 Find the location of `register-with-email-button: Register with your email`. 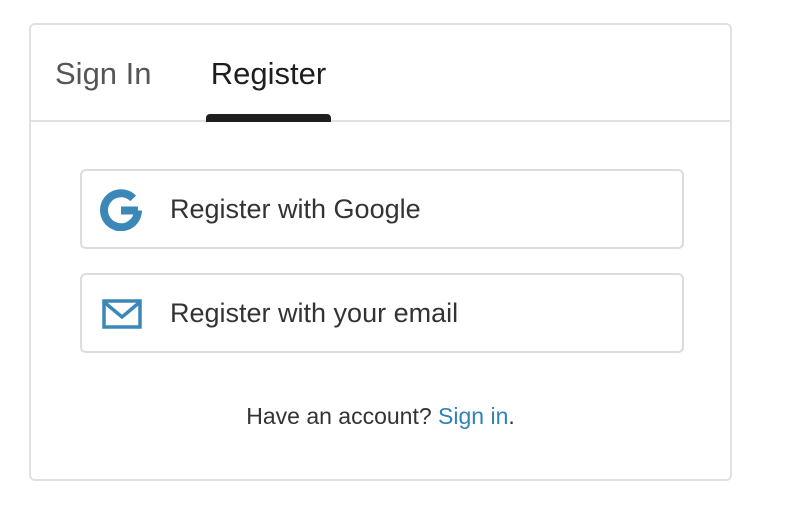

register-with-email-button: Register with your email is located at coordinates (382, 313).